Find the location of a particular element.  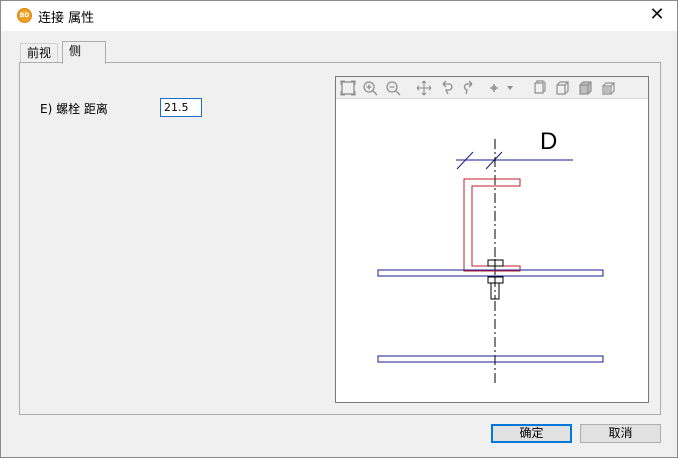

close-icon: ✕ is located at coordinates (657, 16).